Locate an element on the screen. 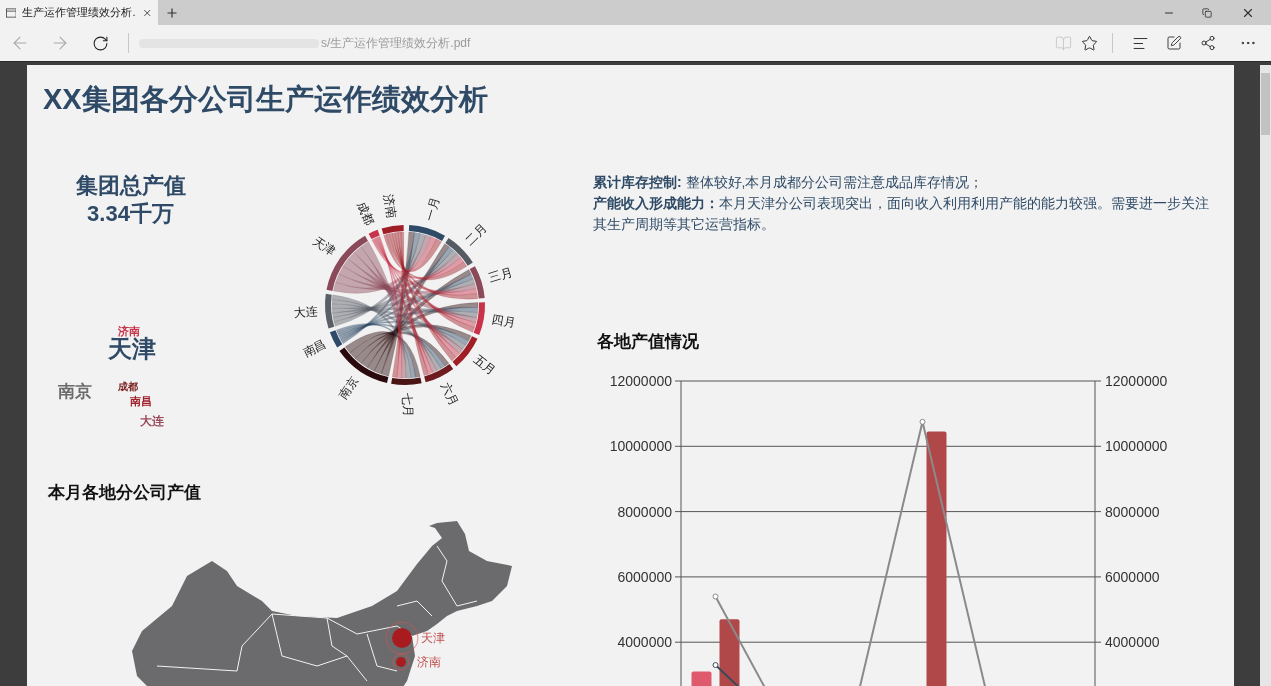 This screenshot has height=686, width=1271. word-cloud-word: 南京 is located at coordinates (75, 391).